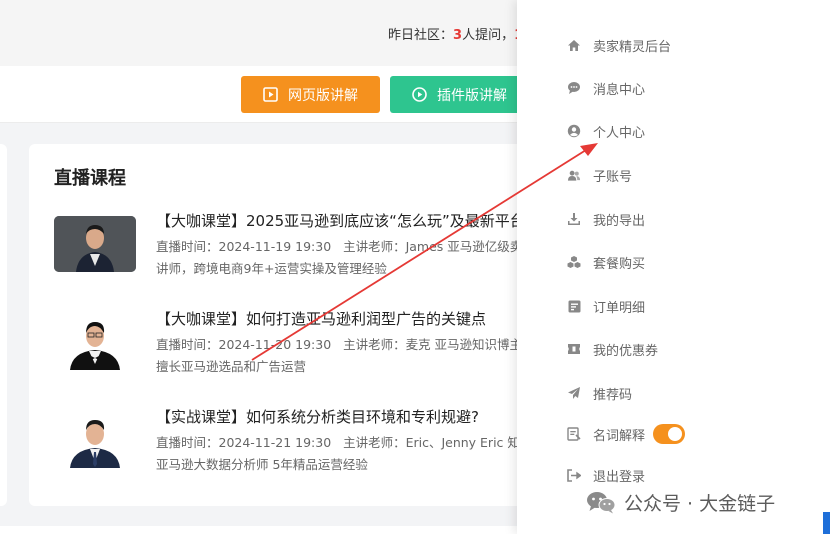  What do you see at coordinates (90, 178) in the screenshot?
I see `live-courses-title: 直播课程` at bounding box center [90, 178].